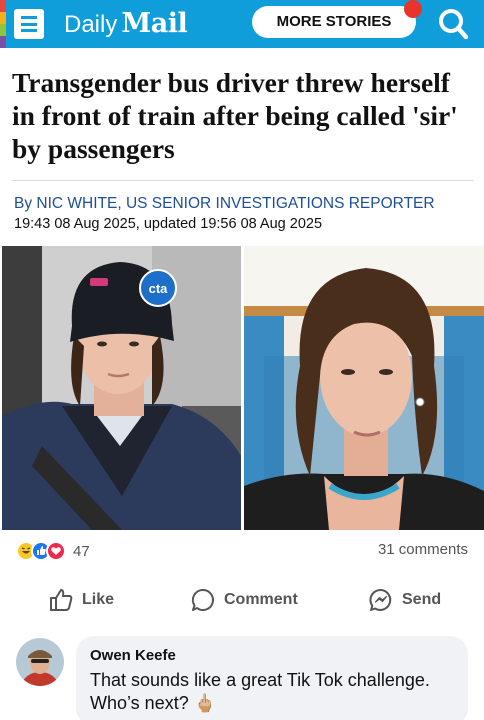 The image size is (484, 720). I want to click on reaction-count: 47, so click(81, 551).